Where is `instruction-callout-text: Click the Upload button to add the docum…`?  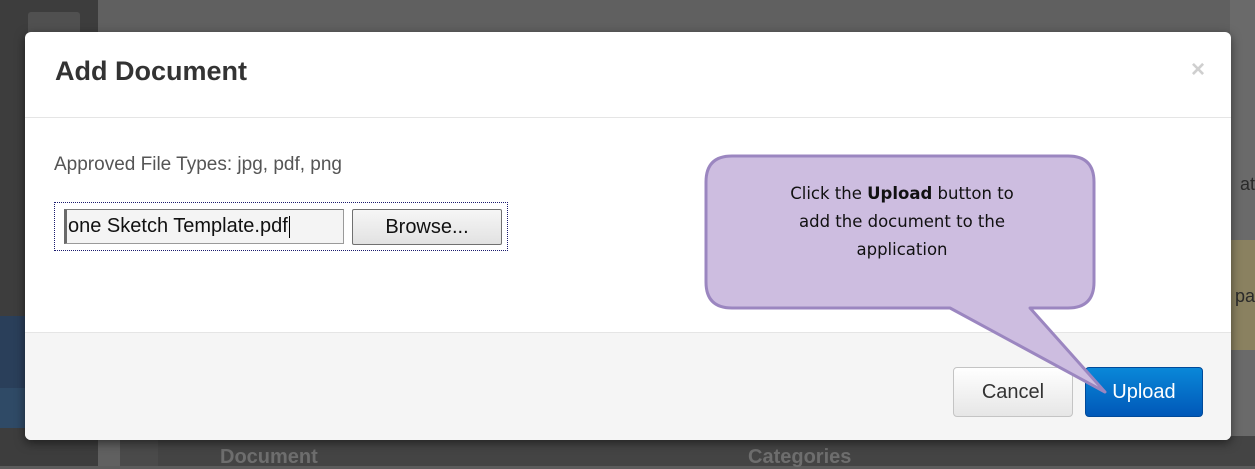 instruction-callout-text: Click the Upload button to add the docum… is located at coordinates (902, 222).